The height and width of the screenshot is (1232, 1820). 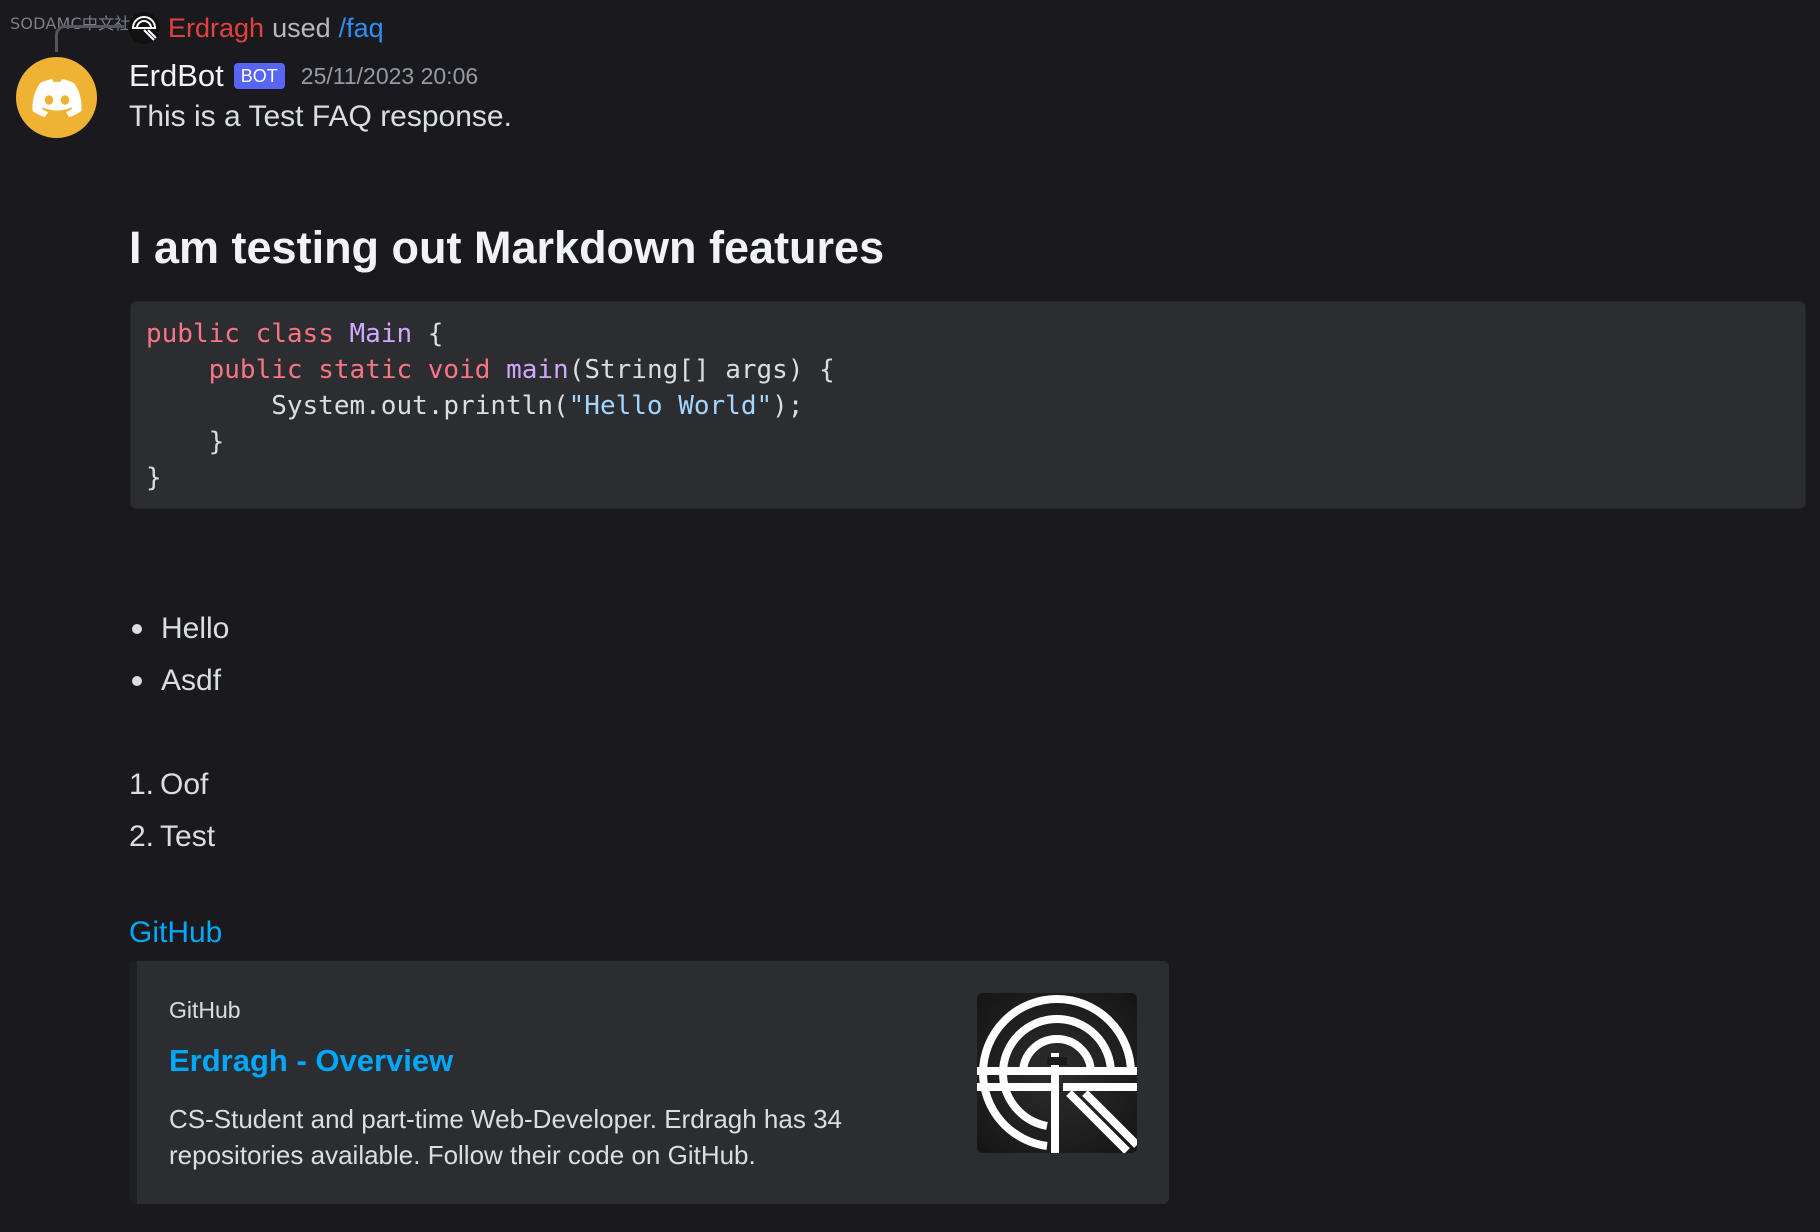 What do you see at coordinates (205, 1010) in the screenshot?
I see `embed-provider: GitHub` at bounding box center [205, 1010].